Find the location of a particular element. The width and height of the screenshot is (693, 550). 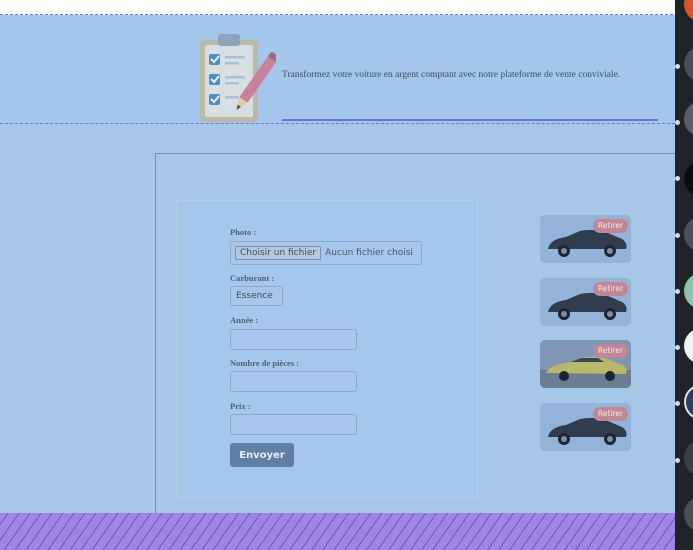

top-strip is located at coordinates (346, 7).